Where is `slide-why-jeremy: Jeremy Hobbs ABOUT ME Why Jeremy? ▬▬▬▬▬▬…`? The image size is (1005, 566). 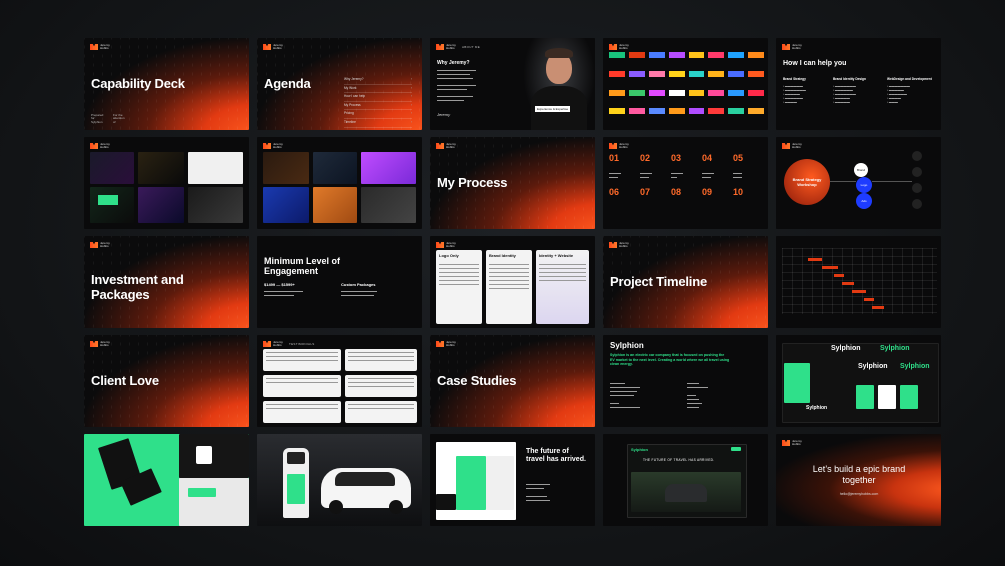 slide-why-jeremy: Jeremy Hobbs ABOUT ME Why Jeremy? ▬▬▬▬▬▬… is located at coordinates (512, 84).